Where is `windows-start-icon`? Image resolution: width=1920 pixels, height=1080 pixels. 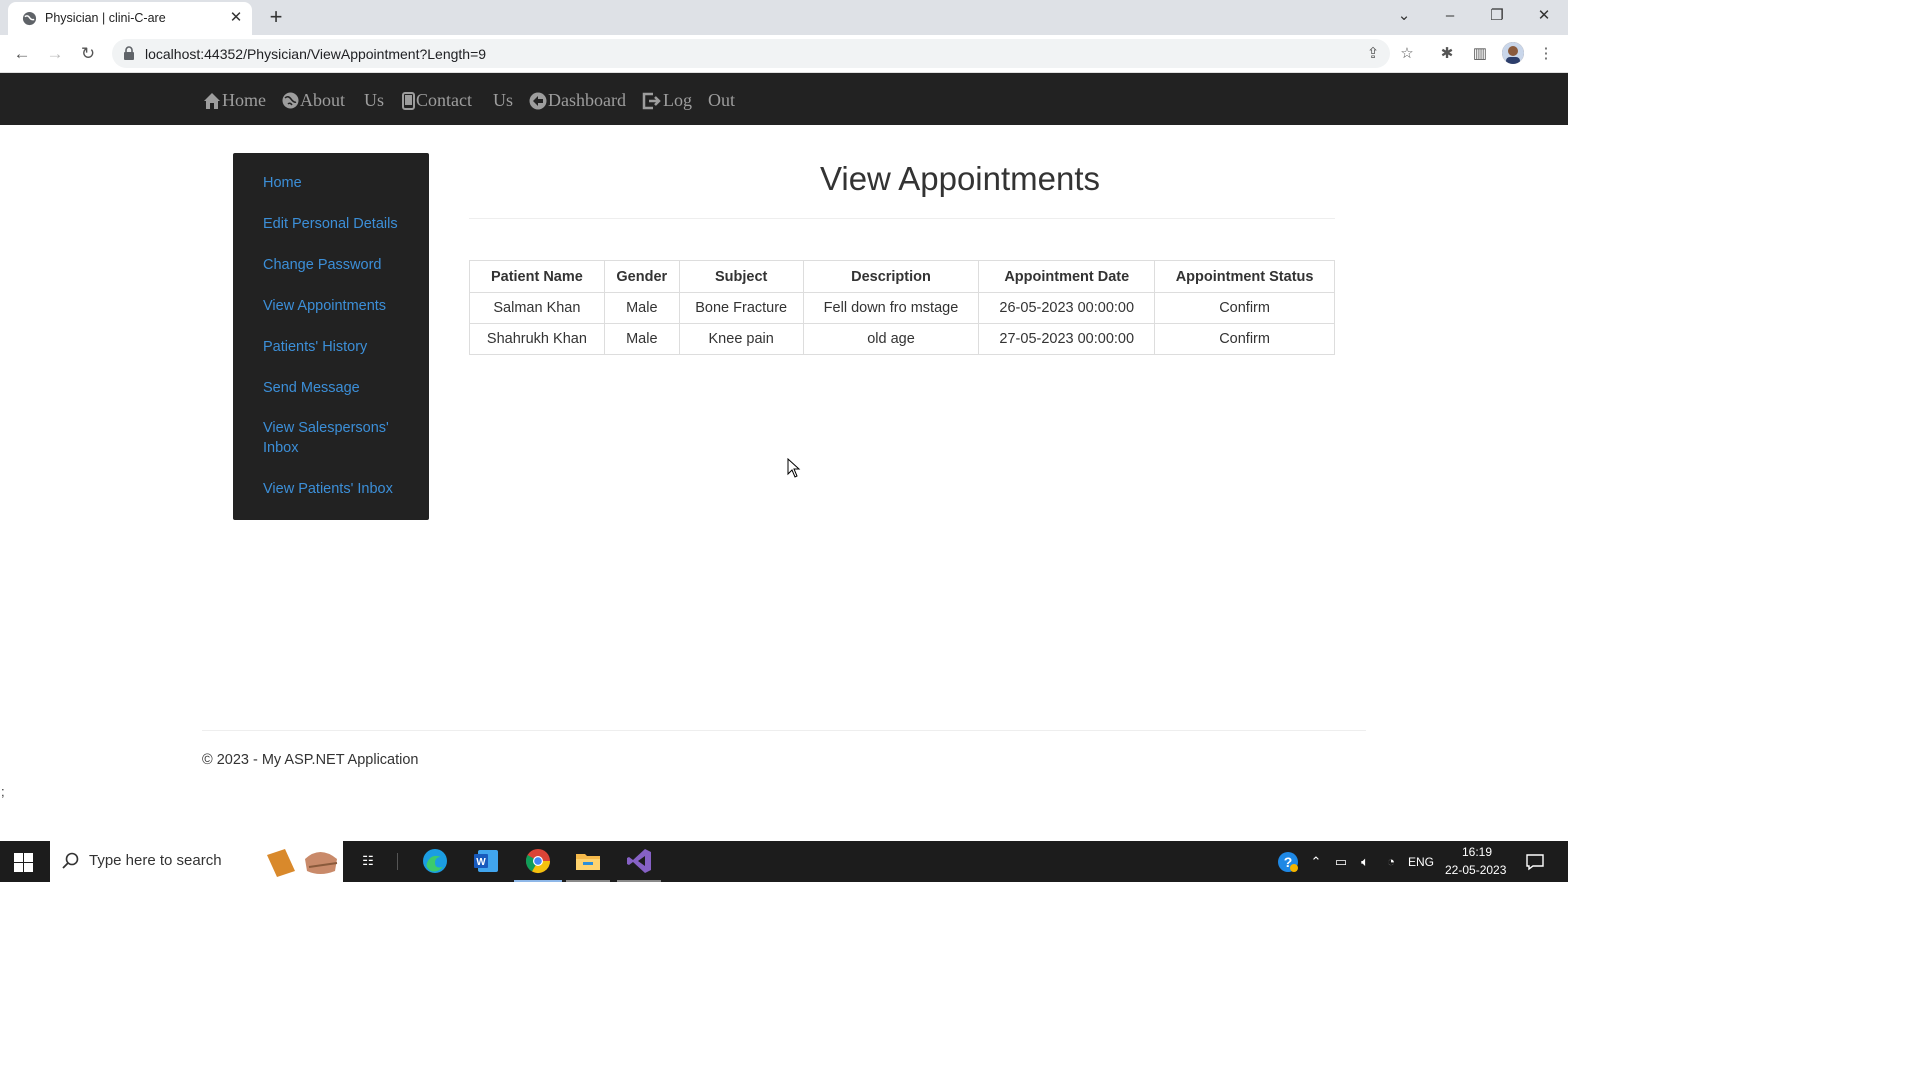
windows-start-icon is located at coordinates (23, 862).